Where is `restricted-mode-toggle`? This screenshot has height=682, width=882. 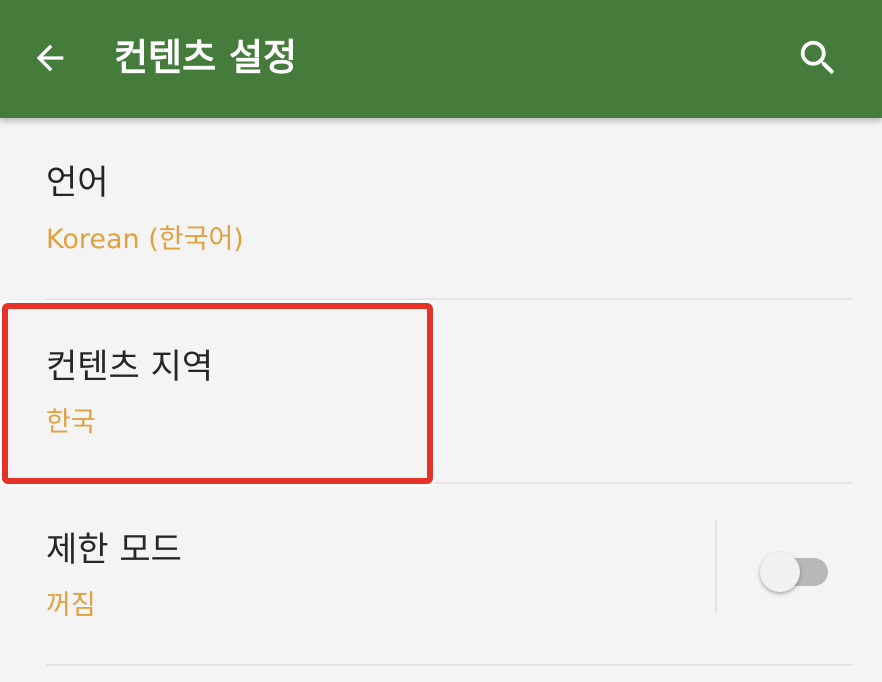 restricted-mode-toggle is located at coordinates (794, 572).